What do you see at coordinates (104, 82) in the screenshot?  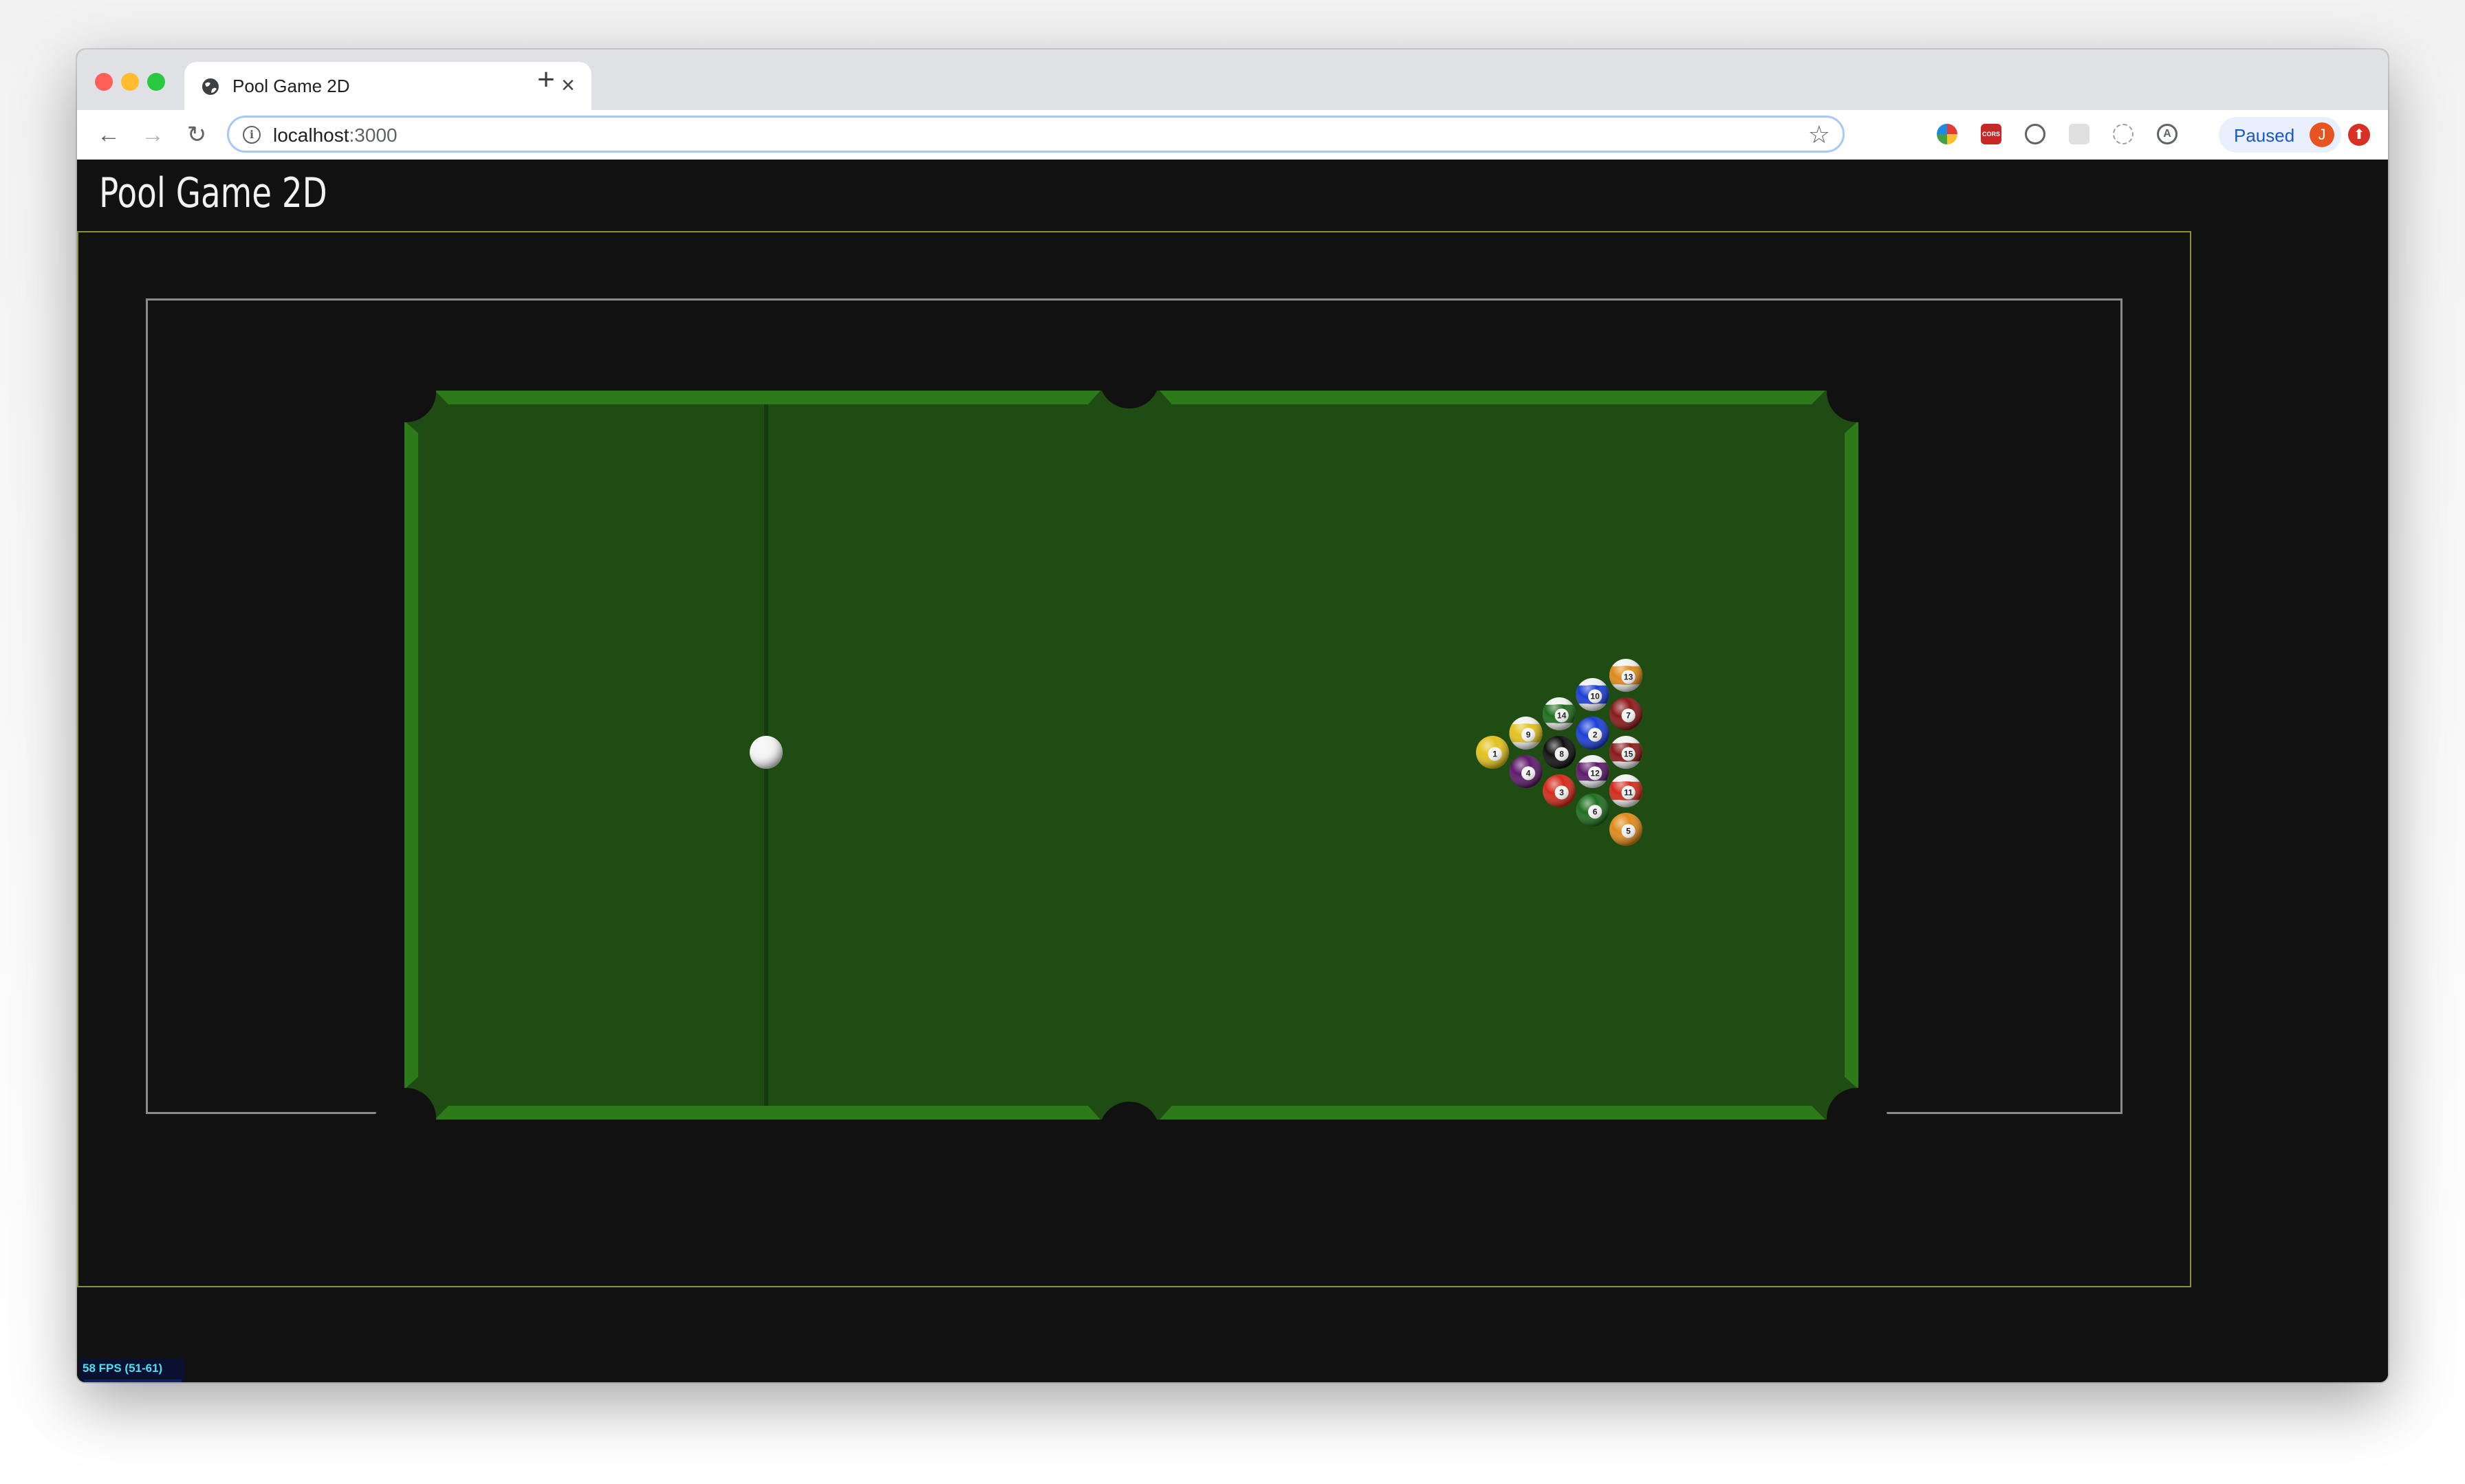 I see `close-window-button` at bounding box center [104, 82].